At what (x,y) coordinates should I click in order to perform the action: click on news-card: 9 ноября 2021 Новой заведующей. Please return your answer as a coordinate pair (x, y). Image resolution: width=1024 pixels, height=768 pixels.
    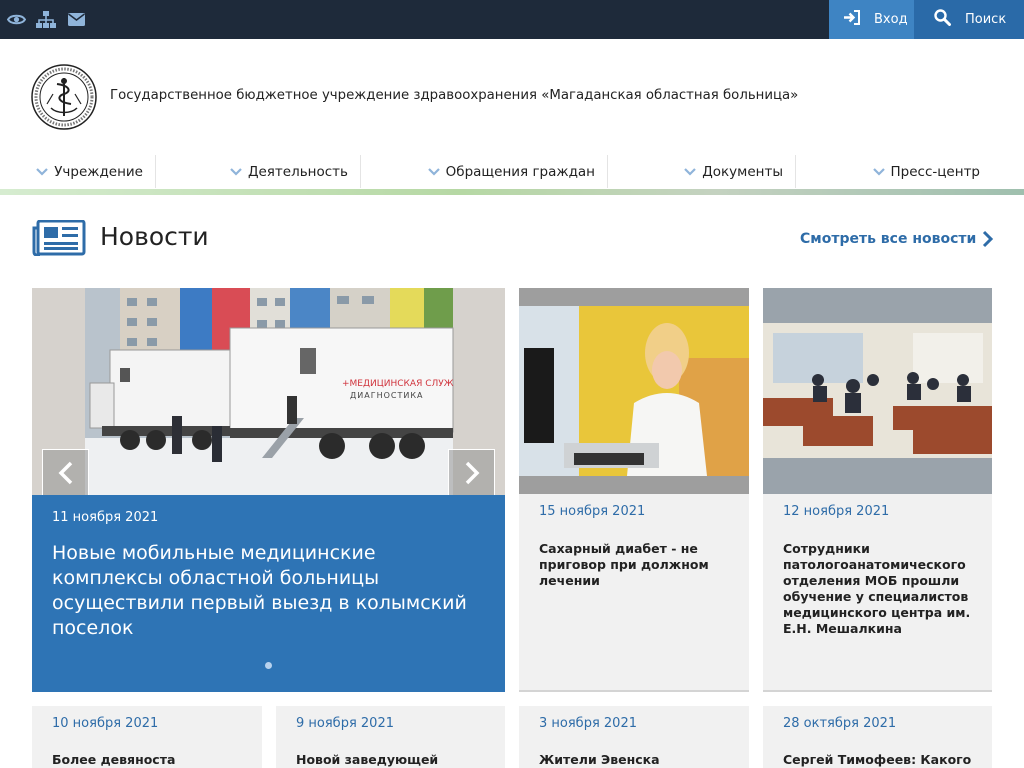
    Looking at the image, I should click on (390, 737).